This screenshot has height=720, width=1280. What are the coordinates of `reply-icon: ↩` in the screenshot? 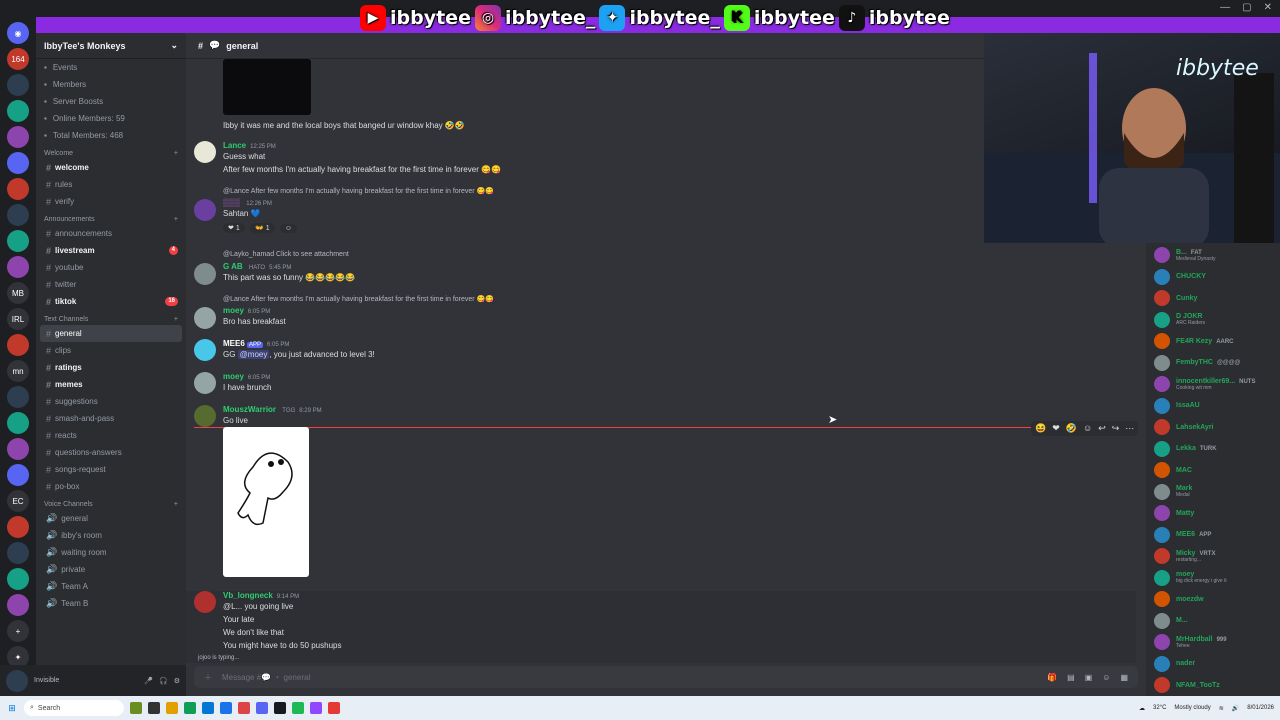 It's located at (1102, 428).